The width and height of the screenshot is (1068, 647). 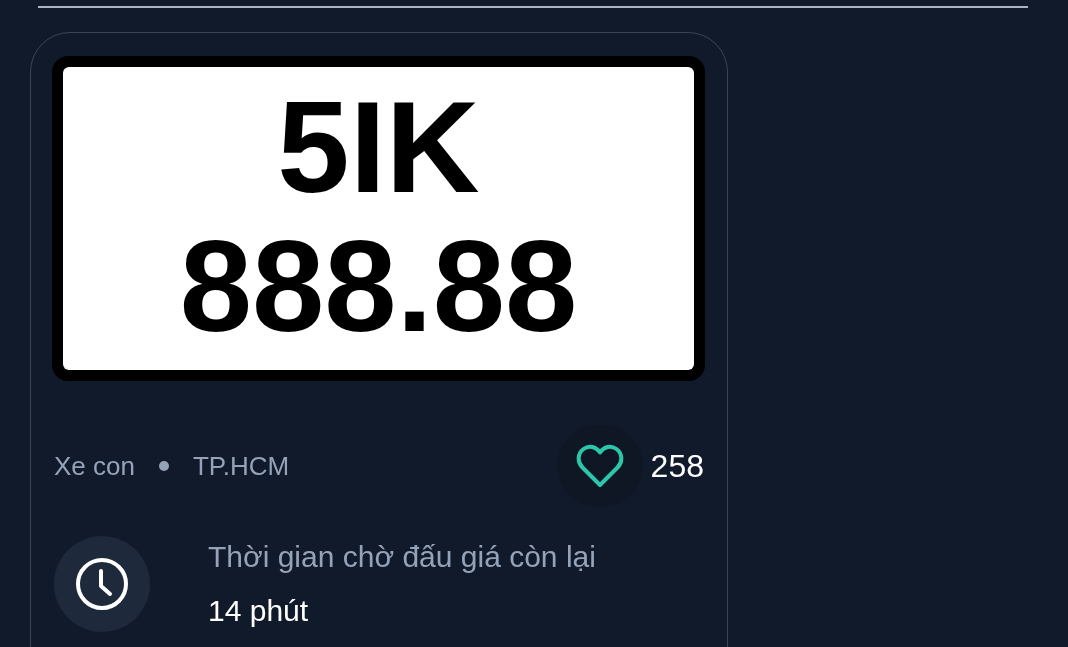 I want to click on plate-line: 5IK, so click(x=378, y=147).